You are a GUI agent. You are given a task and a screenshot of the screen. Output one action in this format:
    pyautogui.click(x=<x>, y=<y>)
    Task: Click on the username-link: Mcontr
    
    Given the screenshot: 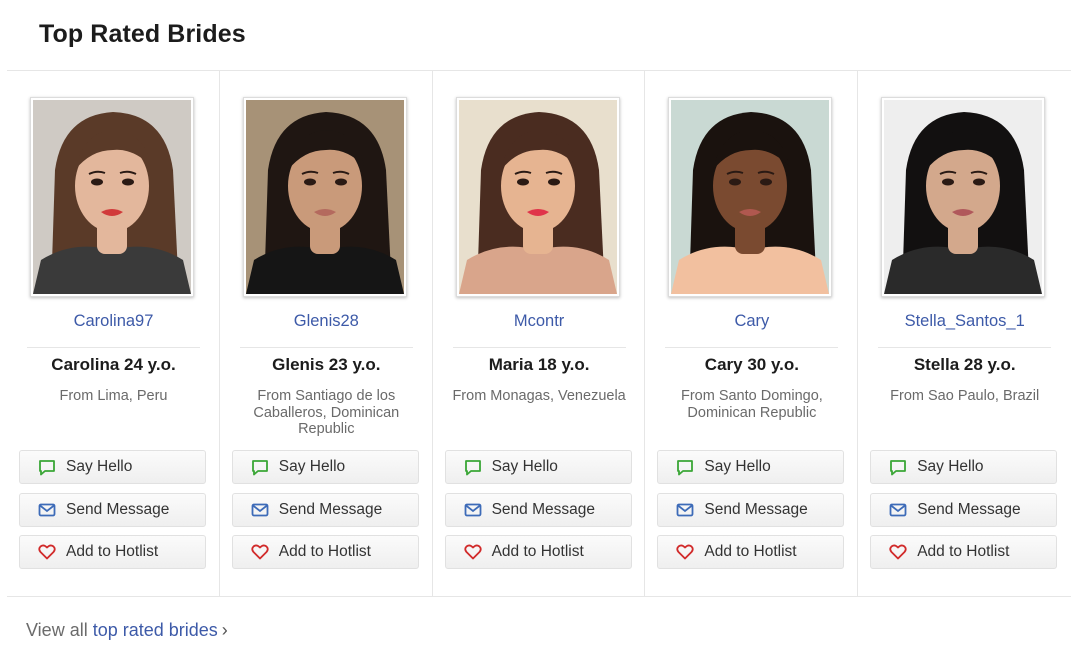 What is the action you would take?
    pyautogui.click(x=539, y=321)
    